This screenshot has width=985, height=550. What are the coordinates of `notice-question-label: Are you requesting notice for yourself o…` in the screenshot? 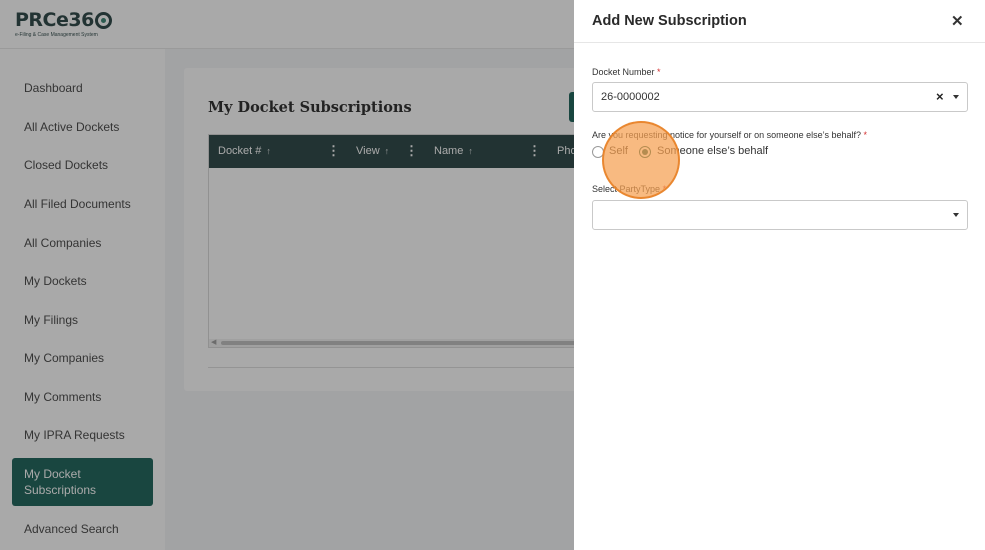 It's located at (730, 135).